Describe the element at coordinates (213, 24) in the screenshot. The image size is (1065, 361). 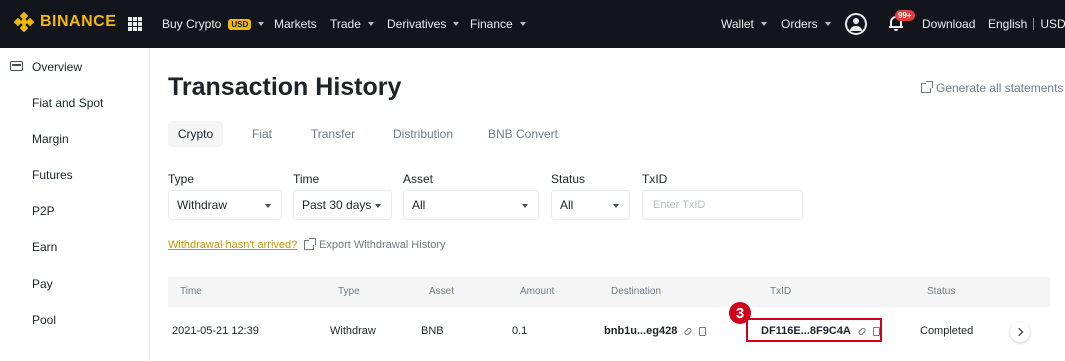
I see `nav-buy-crypto: Buy Crypto USD` at that location.